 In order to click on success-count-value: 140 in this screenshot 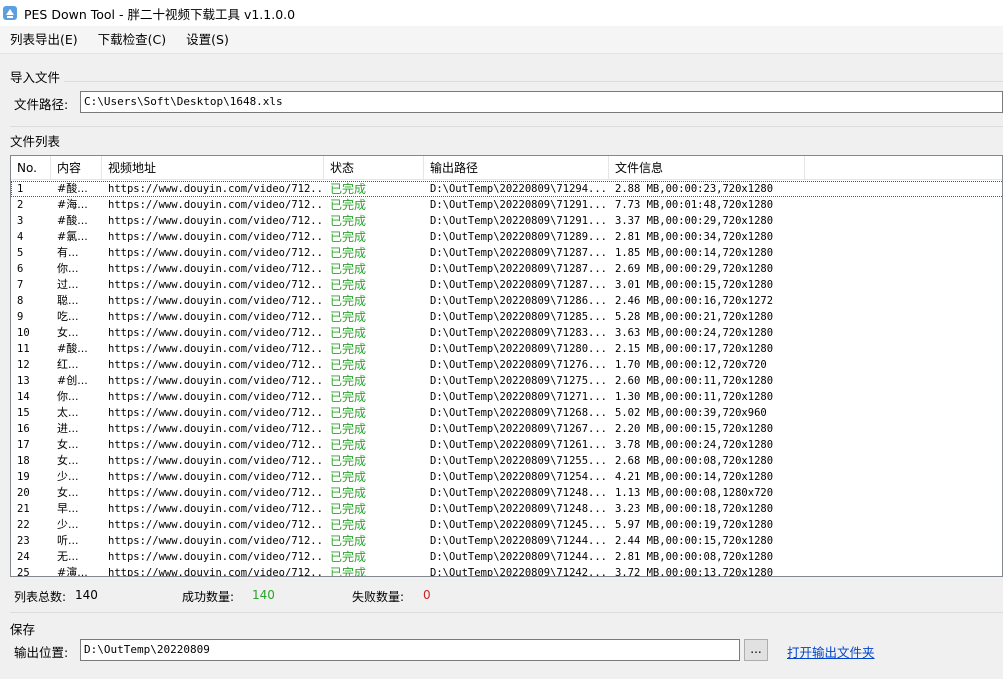, I will do `click(263, 595)`.